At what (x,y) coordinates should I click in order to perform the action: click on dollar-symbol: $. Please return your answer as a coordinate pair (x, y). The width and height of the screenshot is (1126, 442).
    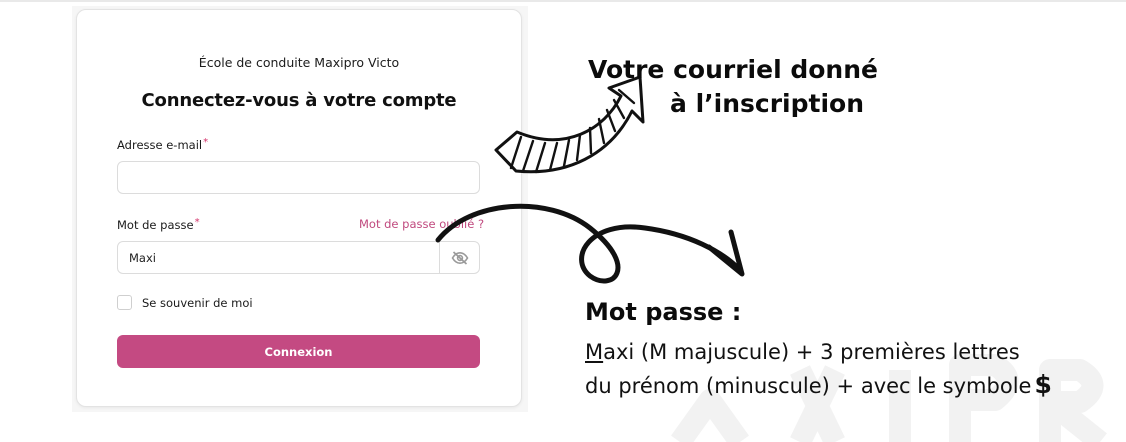
    Looking at the image, I should click on (1043, 384).